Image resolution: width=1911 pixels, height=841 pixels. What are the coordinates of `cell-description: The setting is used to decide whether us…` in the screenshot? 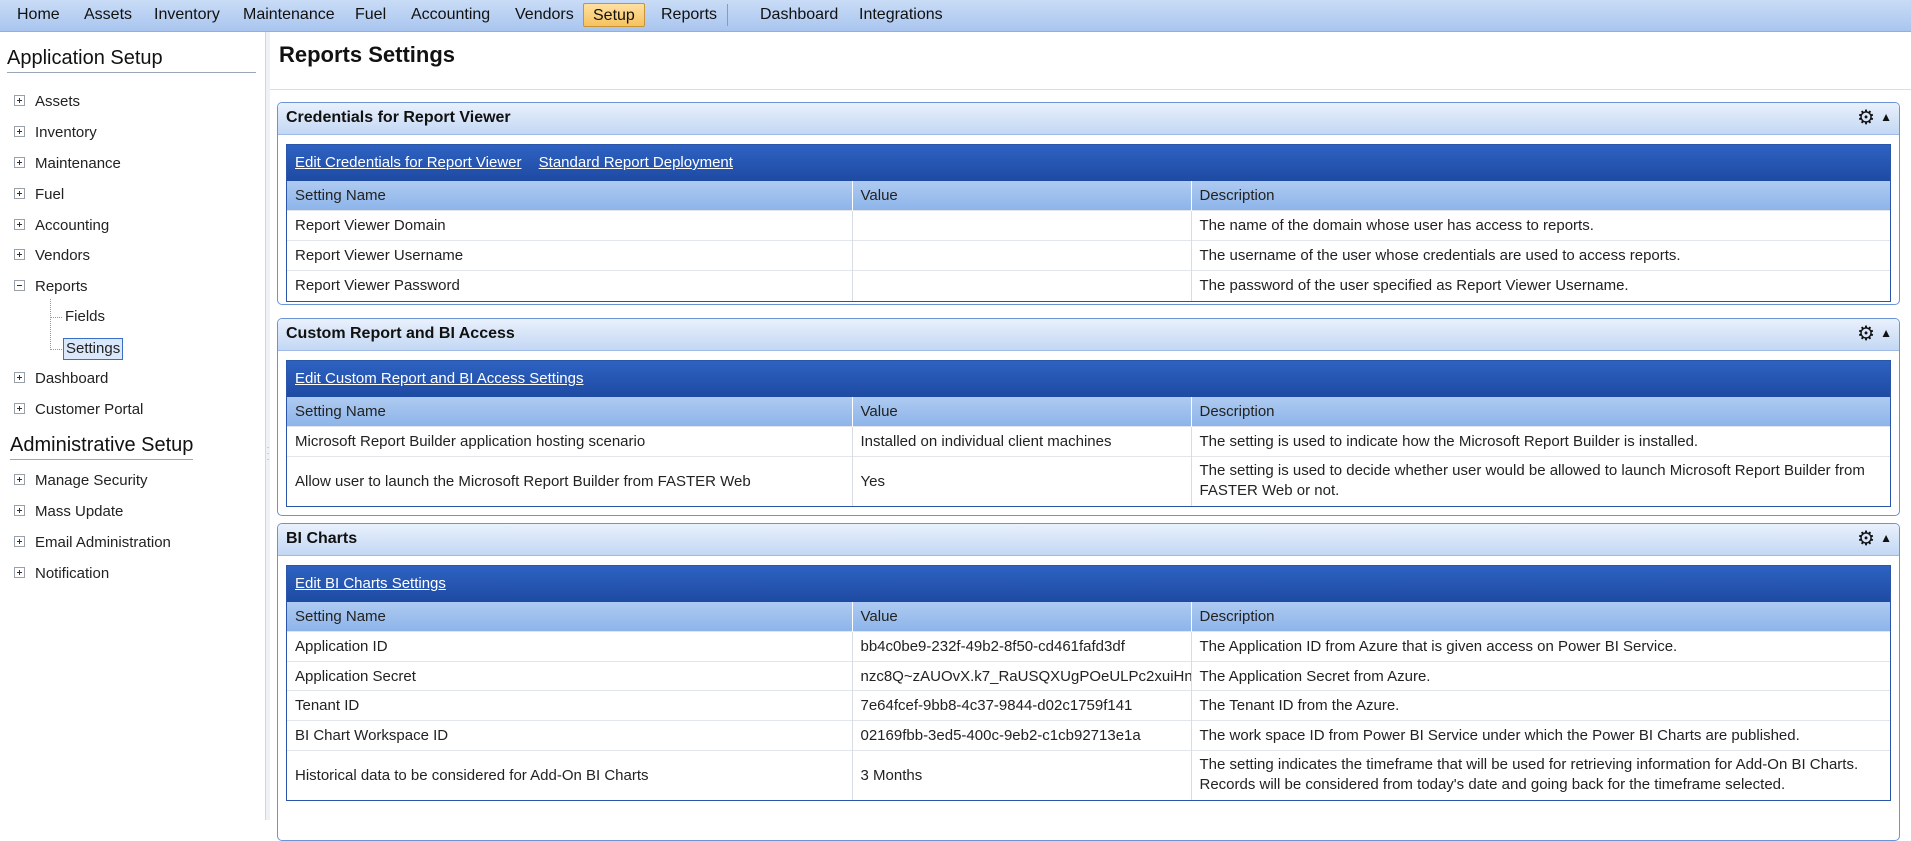 It's located at (1540, 481).